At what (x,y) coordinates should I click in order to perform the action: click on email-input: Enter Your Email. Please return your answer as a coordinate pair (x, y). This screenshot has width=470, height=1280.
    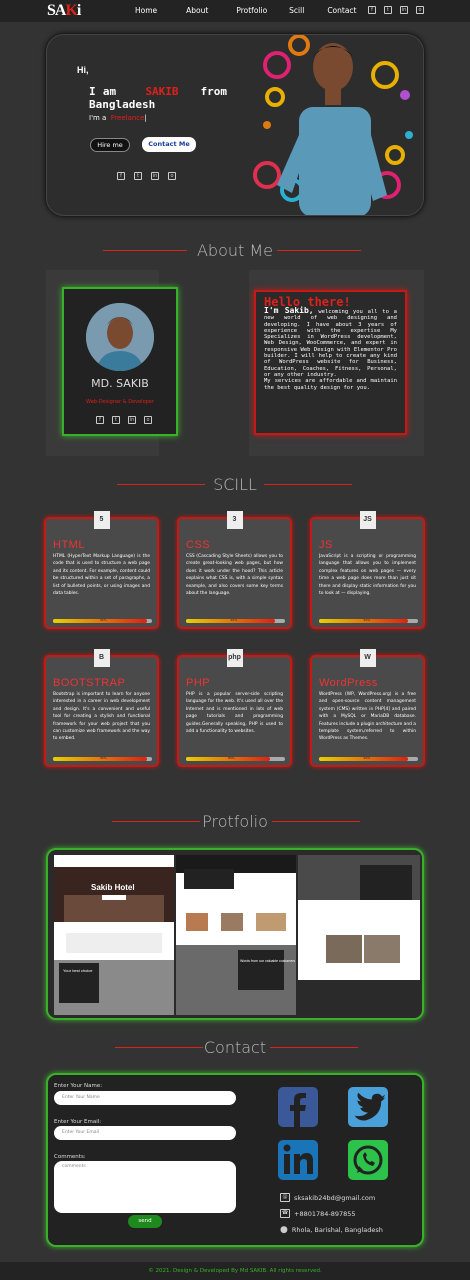
    Looking at the image, I should click on (145, 1133).